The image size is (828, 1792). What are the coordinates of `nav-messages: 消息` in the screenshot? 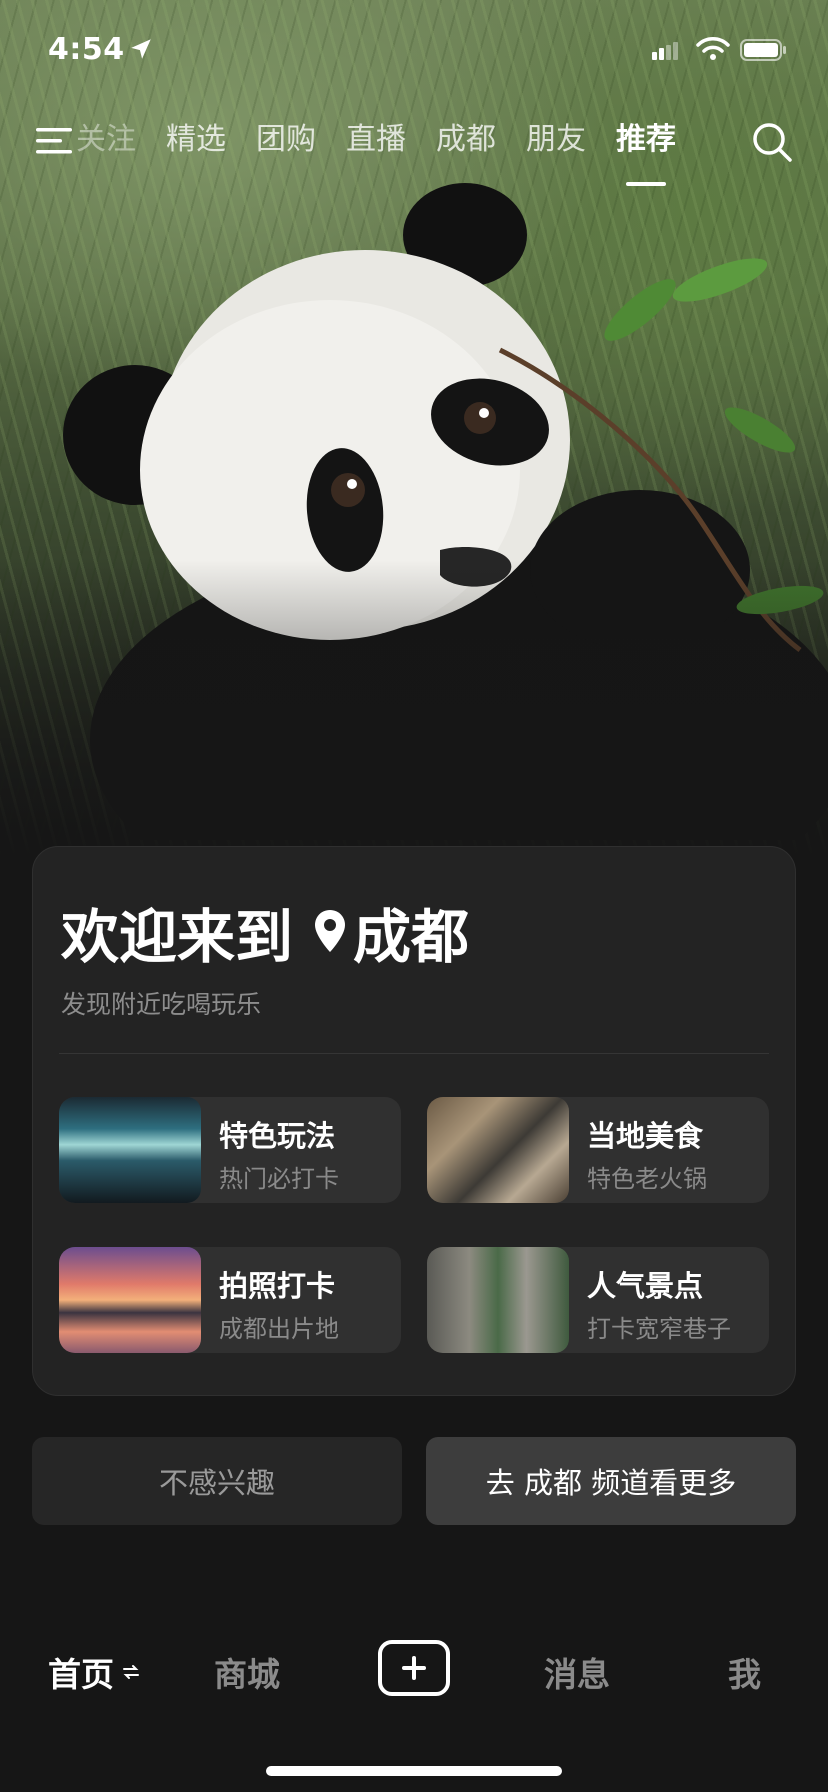 It's located at (577, 1672).